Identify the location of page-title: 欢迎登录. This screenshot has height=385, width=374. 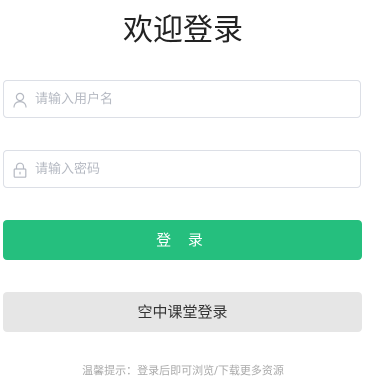
(183, 30).